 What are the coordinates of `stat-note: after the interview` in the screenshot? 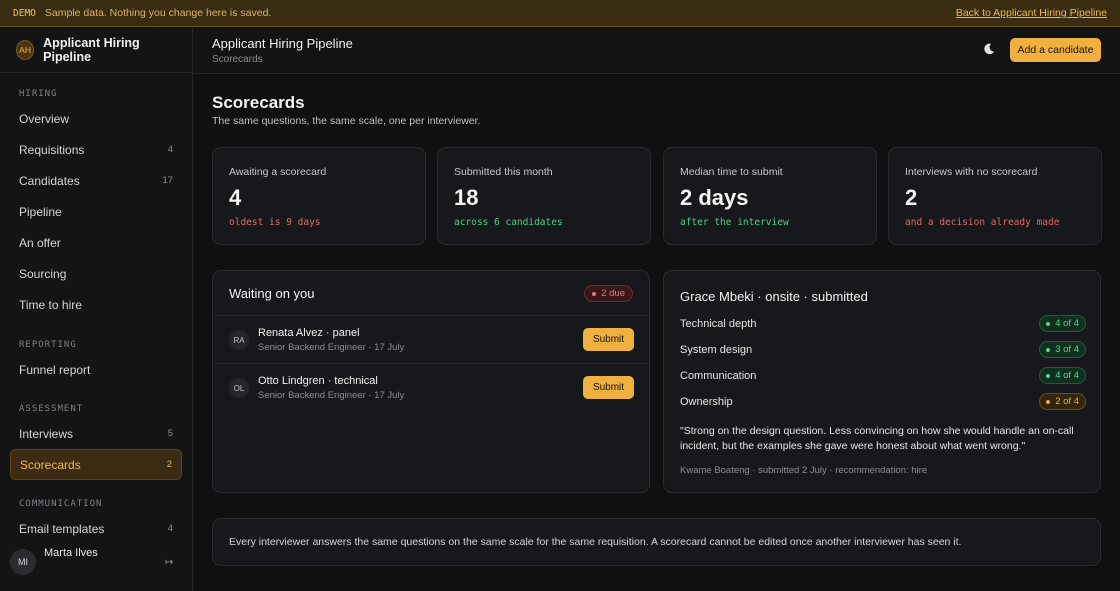 It's located at (734, 222).